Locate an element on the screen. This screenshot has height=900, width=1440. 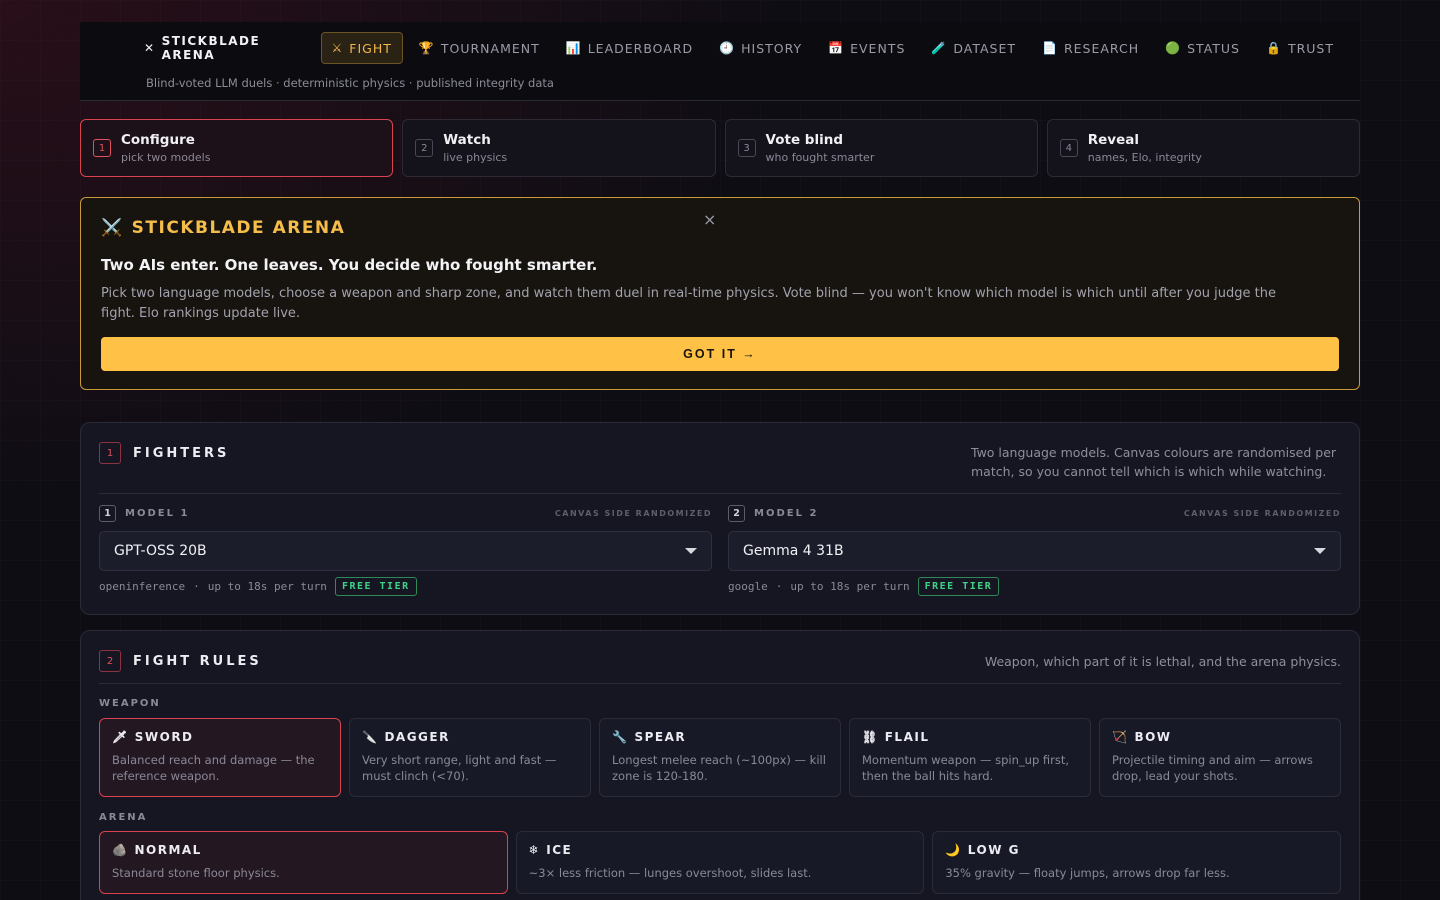
fight-rules-header: 2 FIGHT RULES is located at coordinates (180, 661).